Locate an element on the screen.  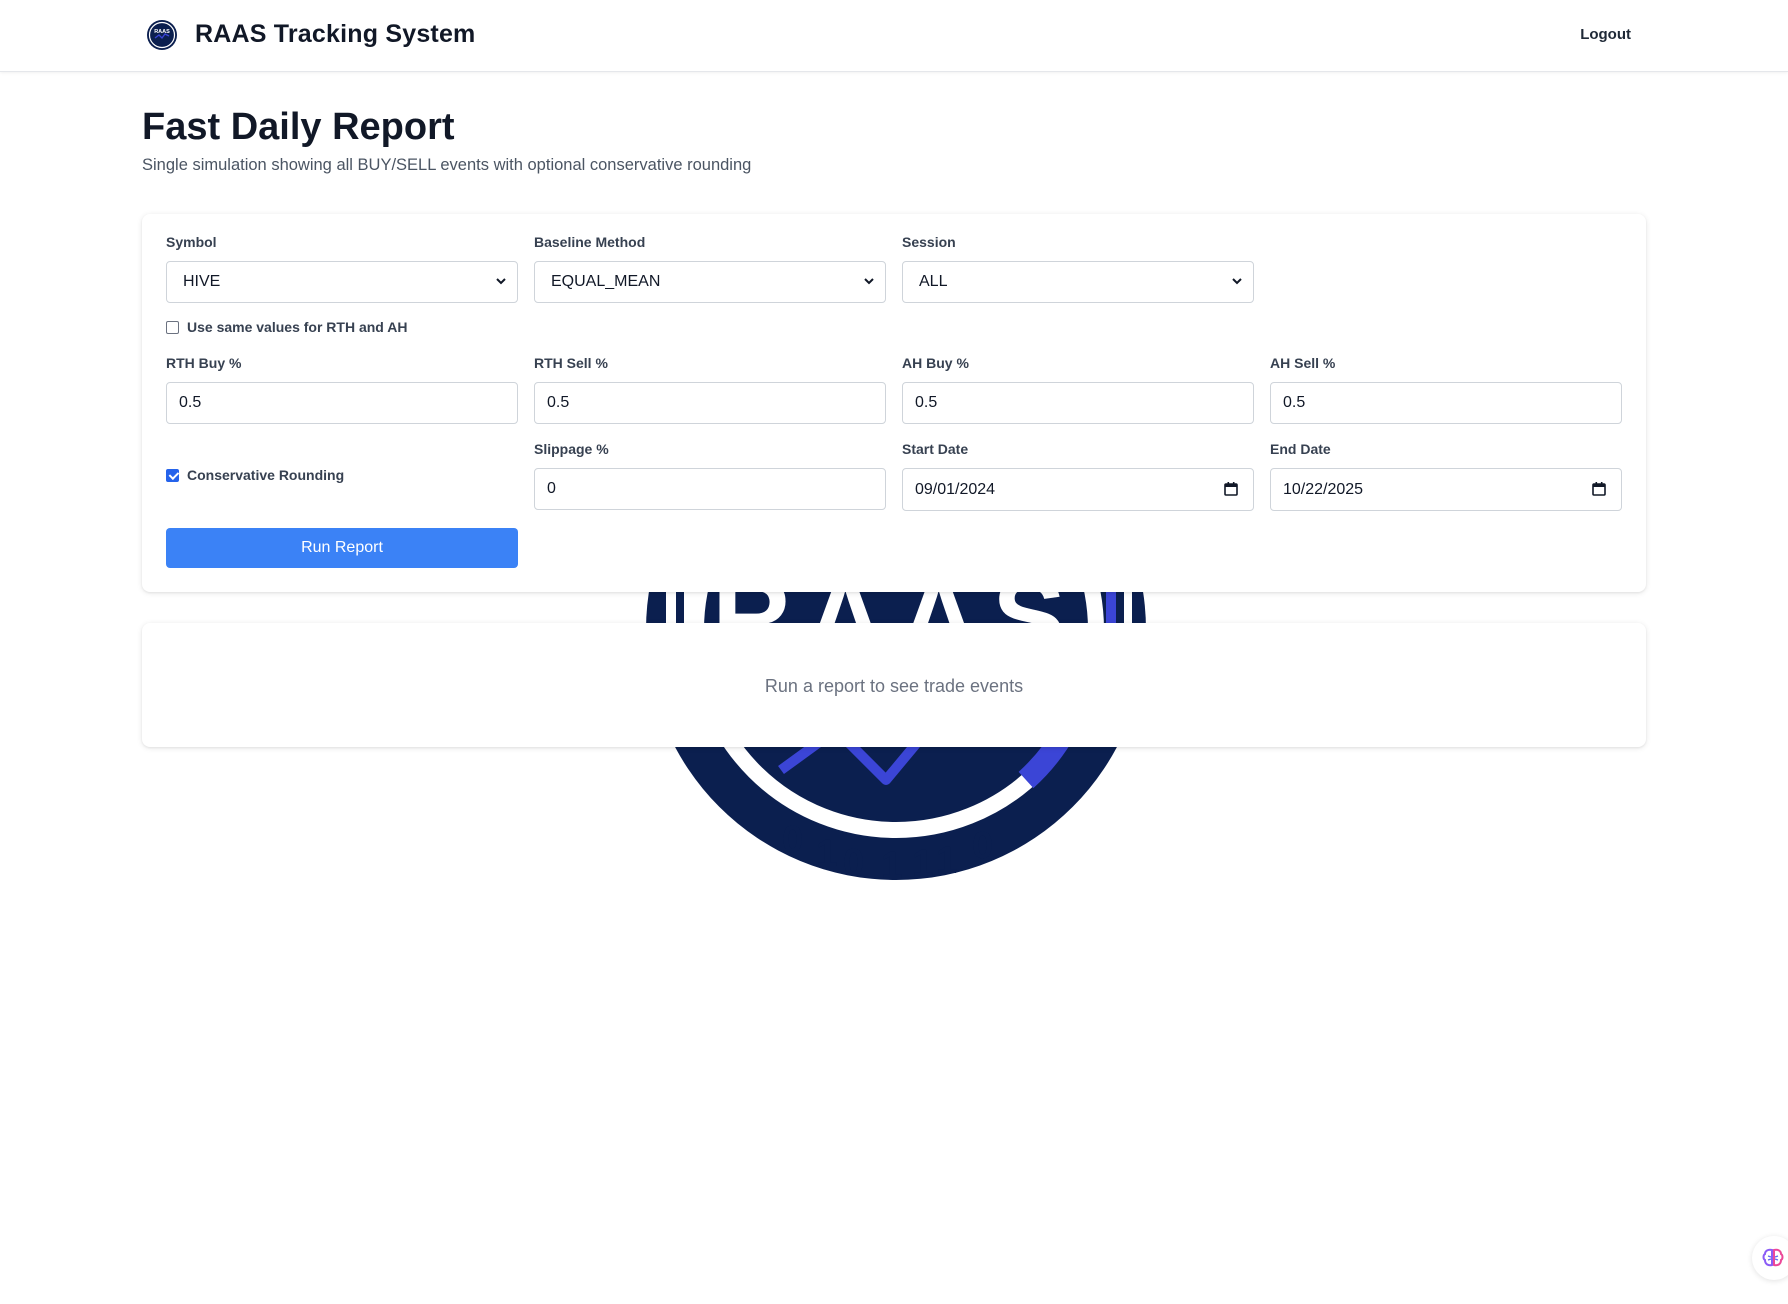
ah-sell-input: 0.5 is located at coordinates (1446, 403).